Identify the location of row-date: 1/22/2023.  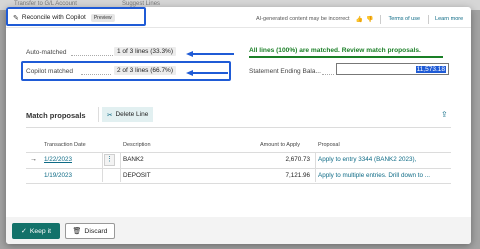
(58, 159).